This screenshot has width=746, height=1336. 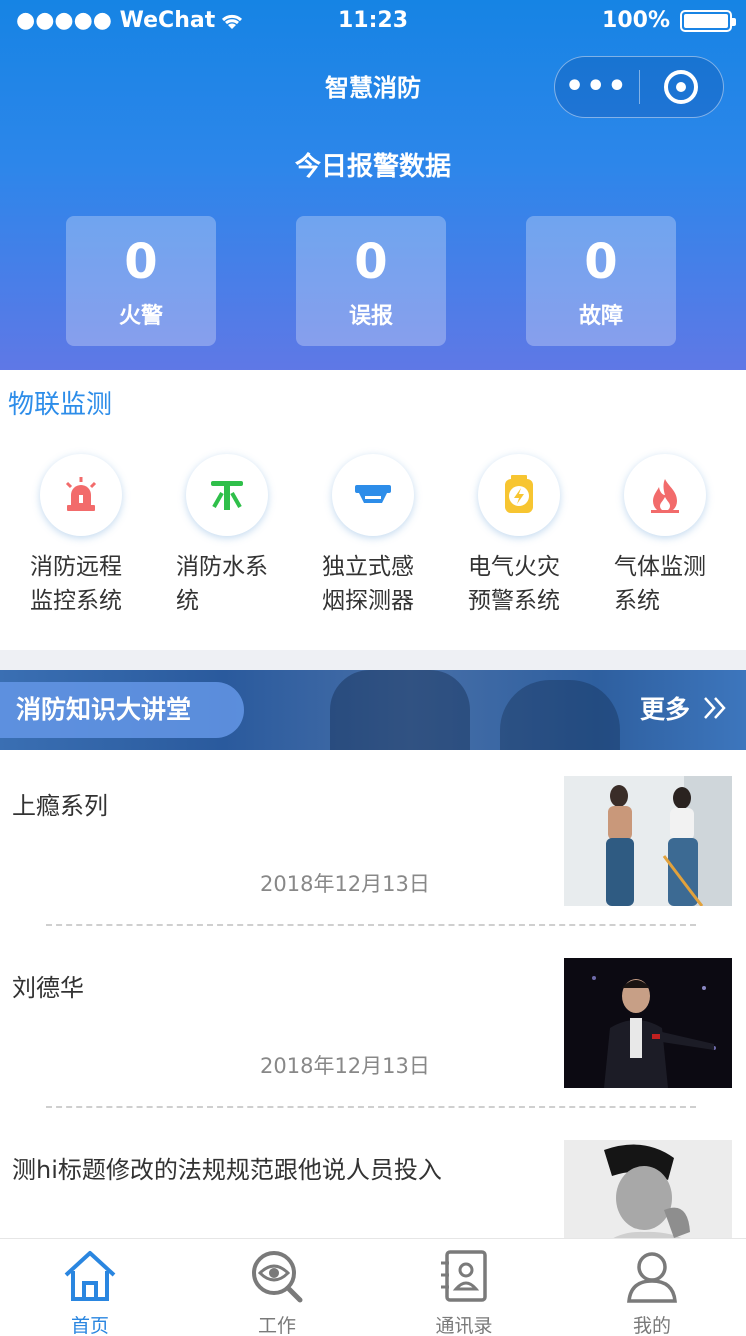 I want to click on iot-item-gas-monitoring: 气体监测系统, so click(x=679, y=536).